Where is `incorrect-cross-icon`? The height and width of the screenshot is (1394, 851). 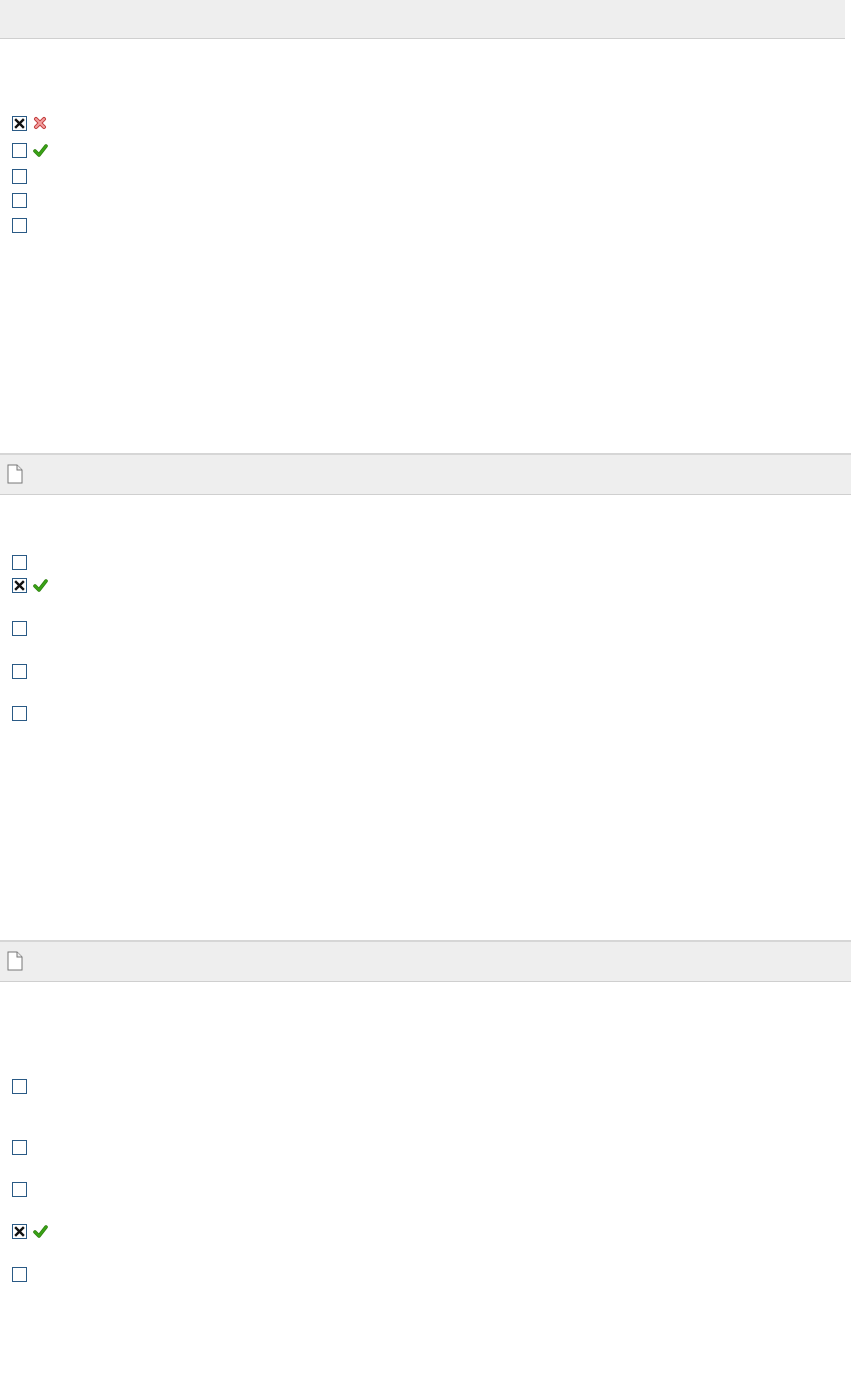
incorrect-cross-icon is located at coordinates (40, 123).